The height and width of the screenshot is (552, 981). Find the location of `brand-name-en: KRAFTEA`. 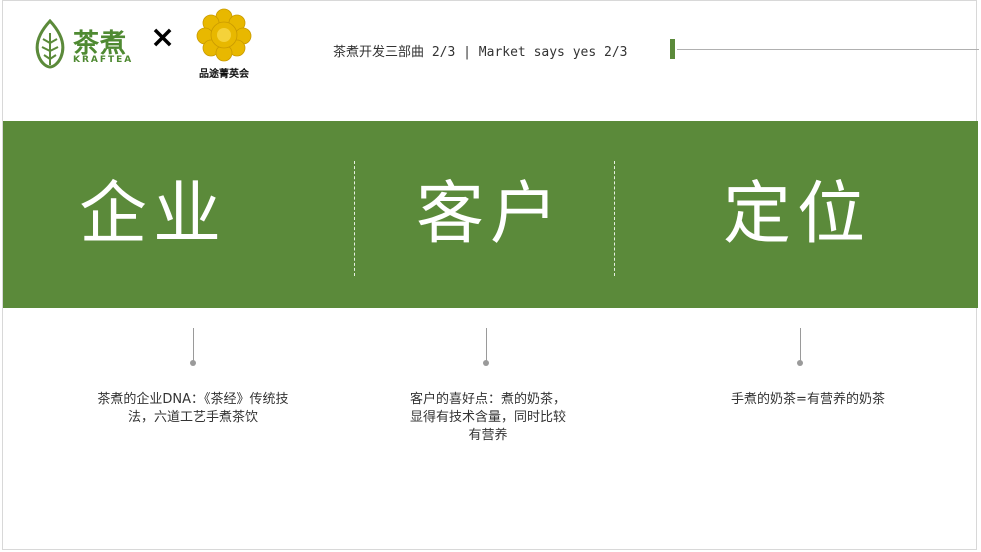

brand-name-en: KRAFTEA is located at coordinates (103, 60).